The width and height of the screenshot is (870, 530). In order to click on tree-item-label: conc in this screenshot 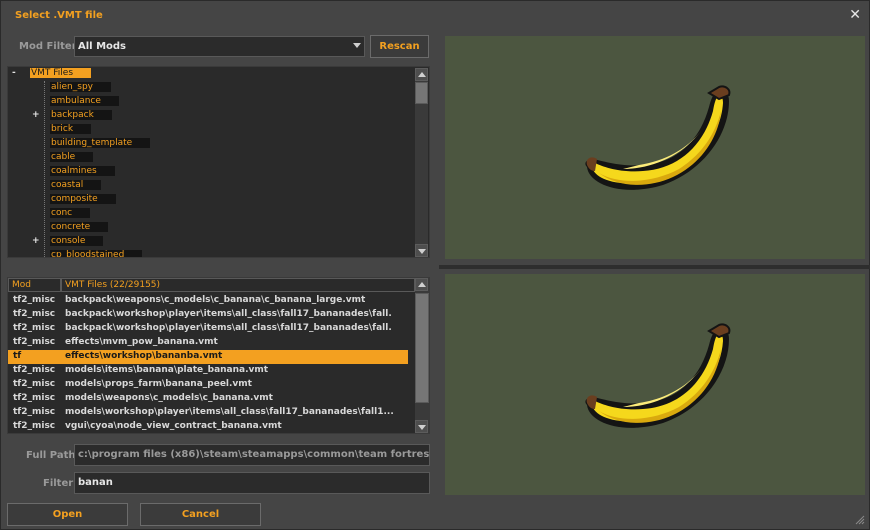, I will do `click(70, 213)`.